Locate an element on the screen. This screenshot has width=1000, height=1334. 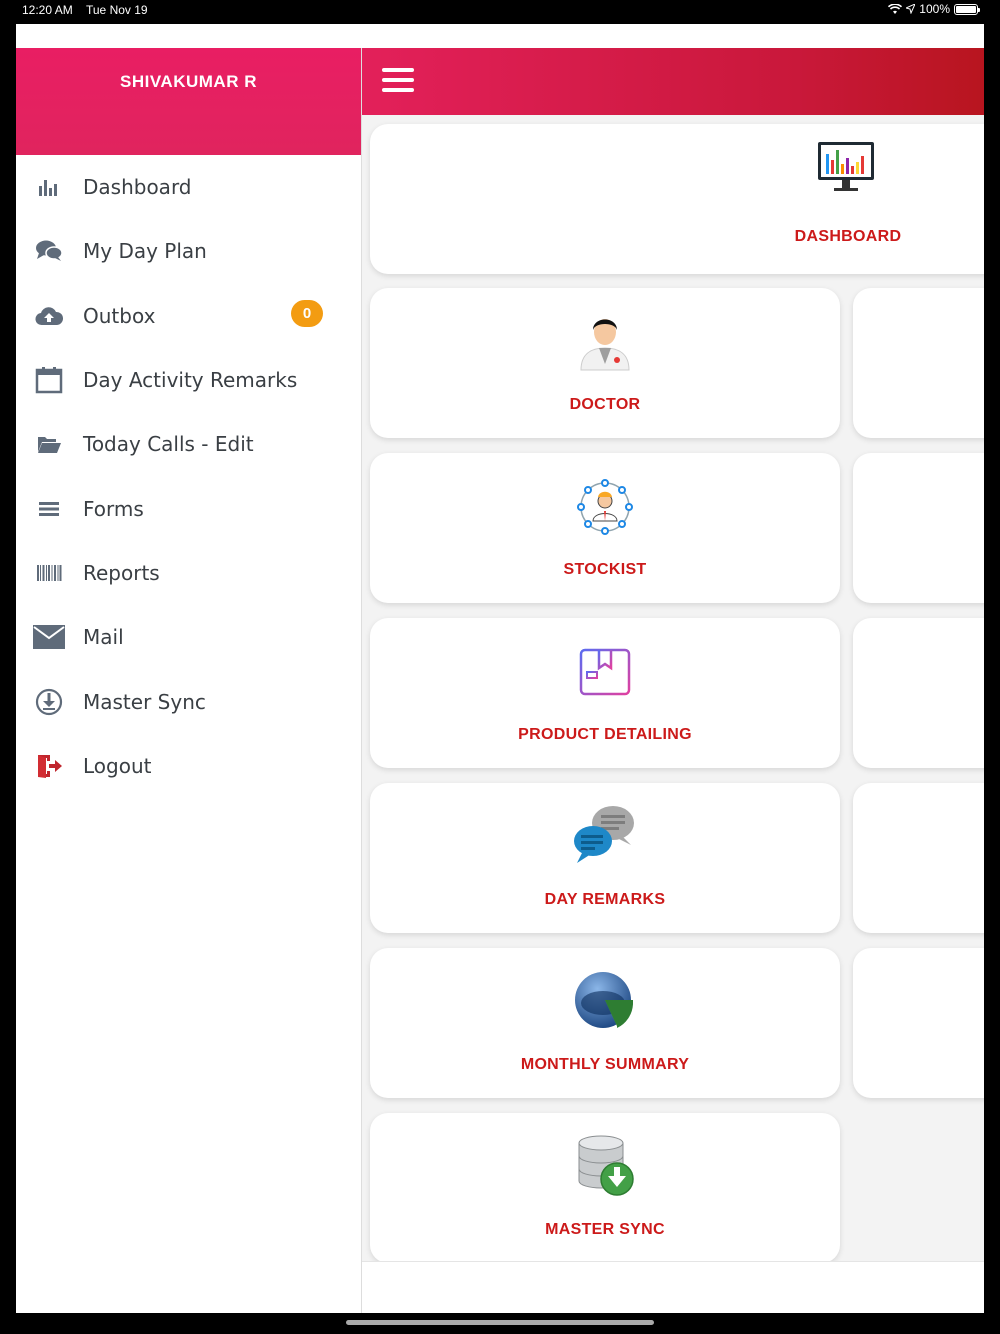
monitor-chart-icon is located at coordinates (846, 166).